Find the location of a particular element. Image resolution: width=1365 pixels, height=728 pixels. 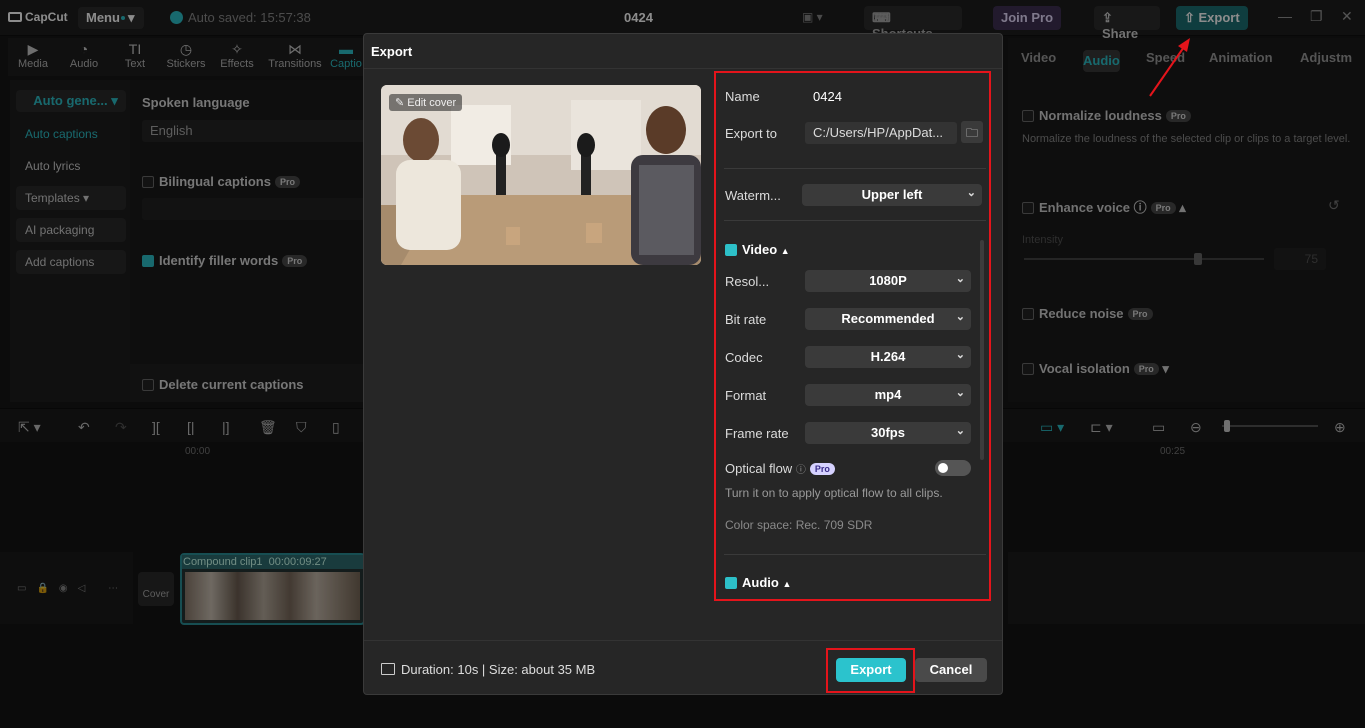

toggle-knob is located at coordinates (943, 468).